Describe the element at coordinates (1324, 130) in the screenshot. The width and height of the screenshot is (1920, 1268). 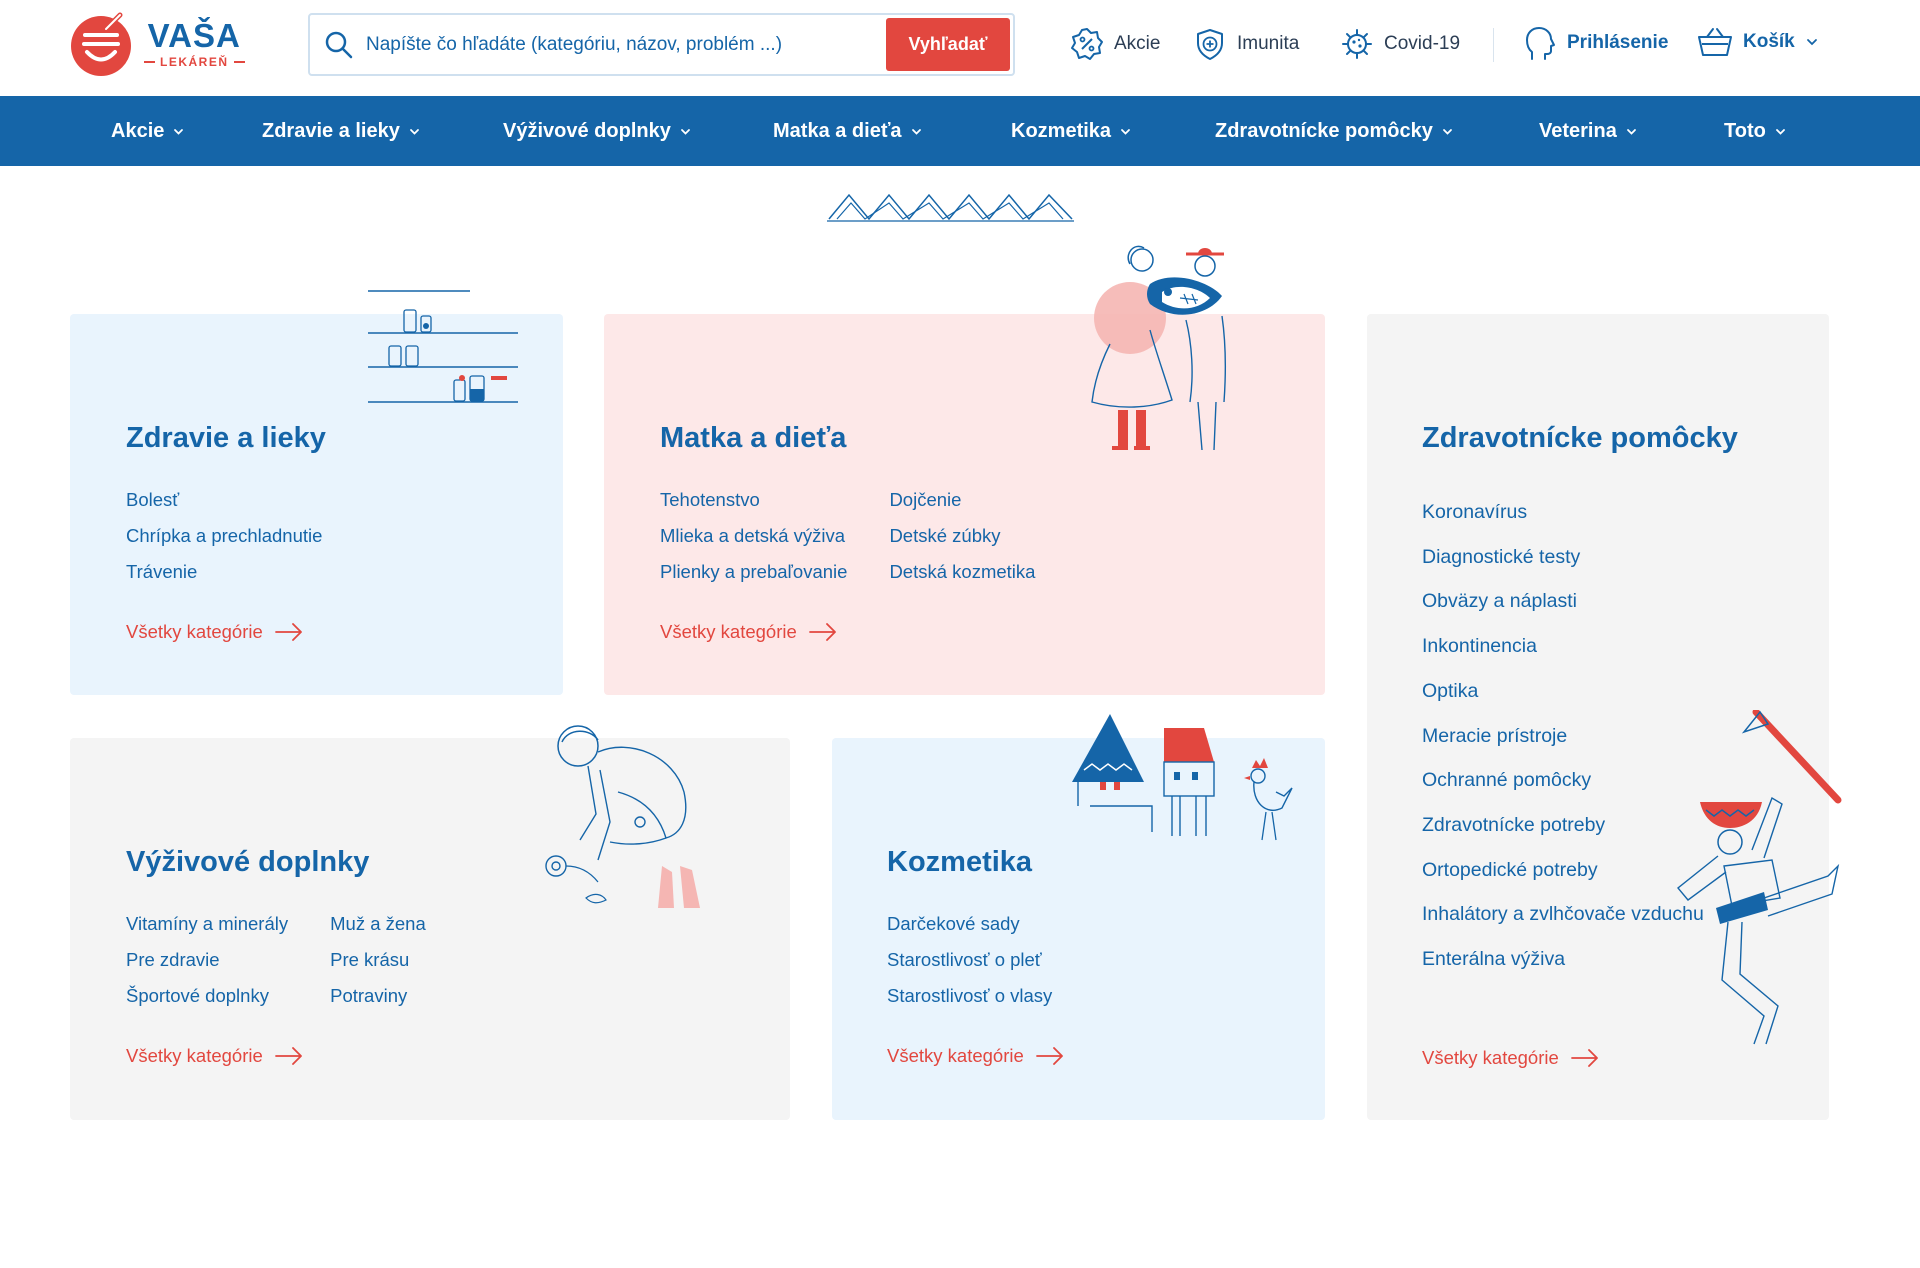
I see `nav-item-label: Zdravotnícke pomôcky` at that location.